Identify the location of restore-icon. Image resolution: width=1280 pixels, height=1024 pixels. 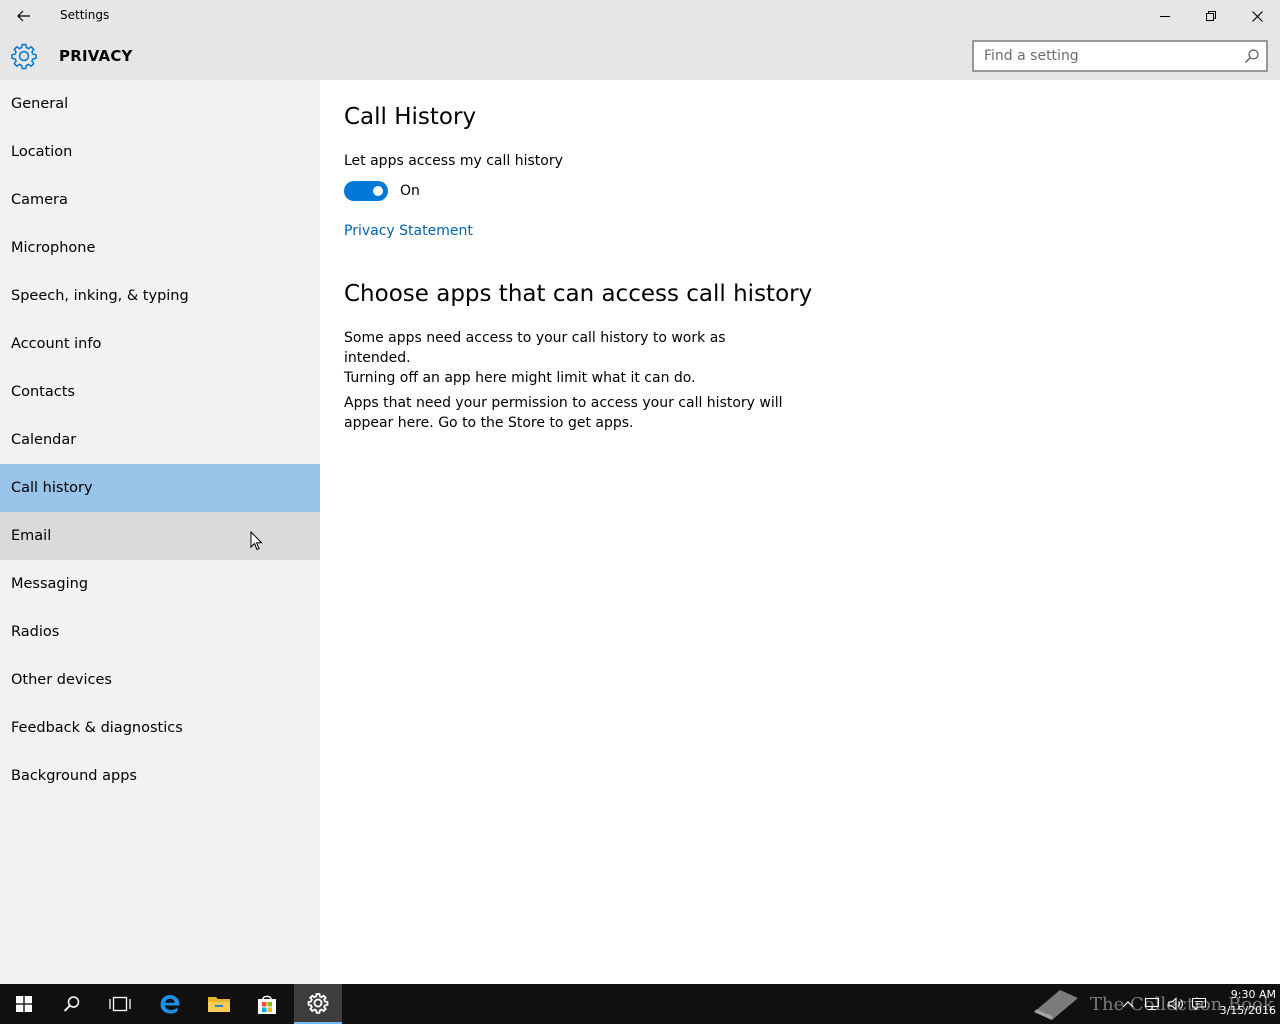
(1211, 16).